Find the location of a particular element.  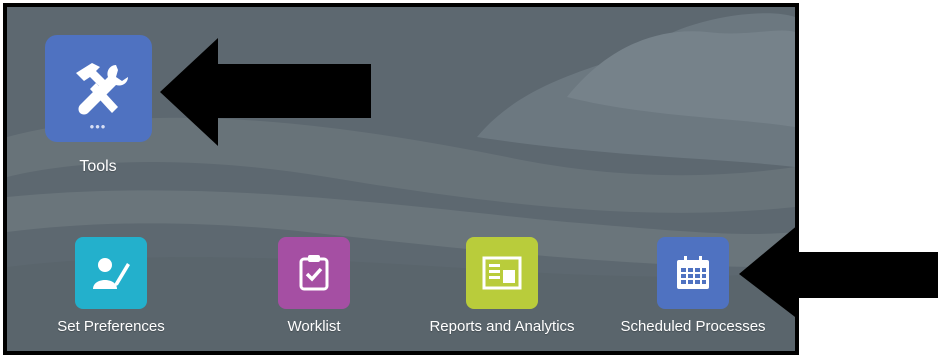

reports-and-analytics-tile: Reports and Analytics is located at coordinates (502, 286).